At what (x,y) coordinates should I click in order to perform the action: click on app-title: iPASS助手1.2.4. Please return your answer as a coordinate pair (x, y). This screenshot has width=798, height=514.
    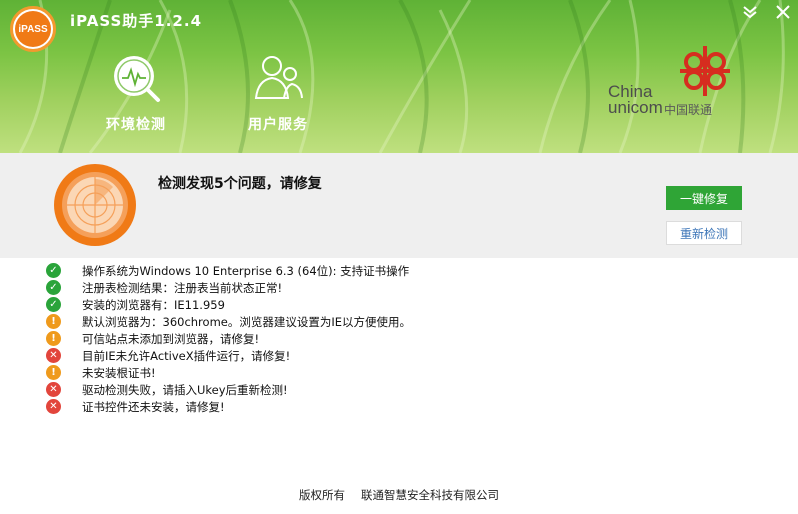
    Looking at the image, I should click on (136, 21).